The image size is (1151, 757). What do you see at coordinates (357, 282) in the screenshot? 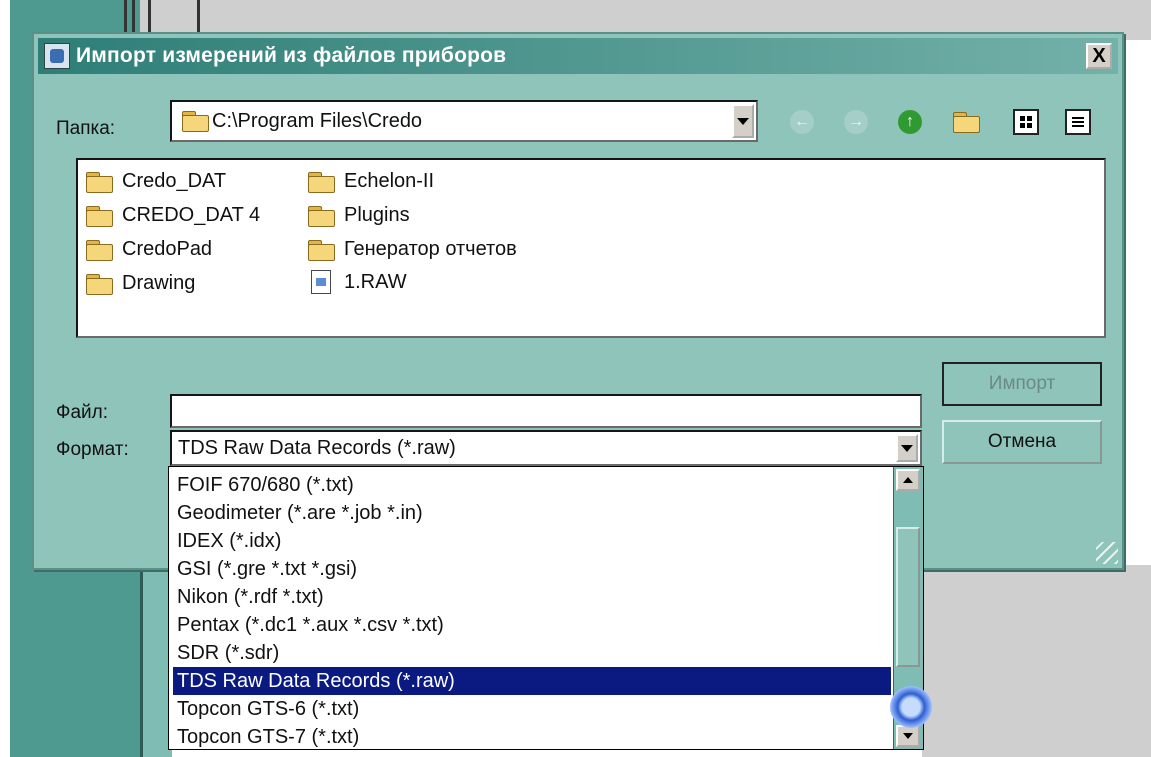
I see `list-item: 1.RAW` at bounding box center [357, 282].